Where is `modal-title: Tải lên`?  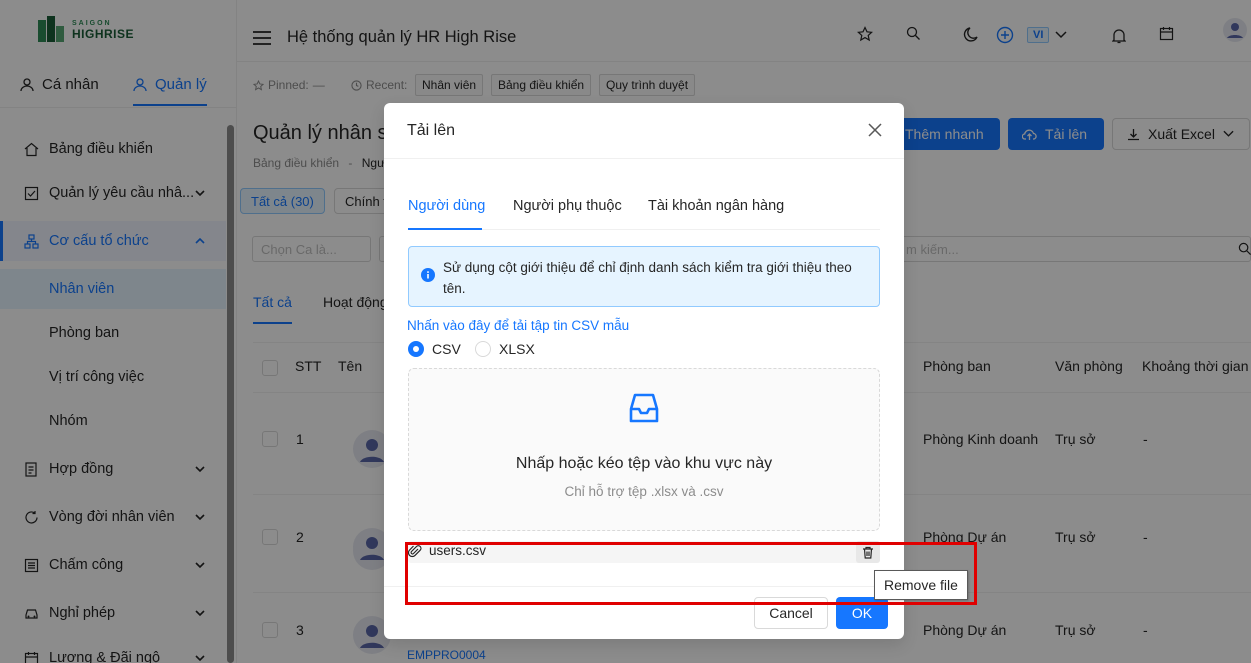 modal-title: Tải lên is located at coordinates (431, 130).